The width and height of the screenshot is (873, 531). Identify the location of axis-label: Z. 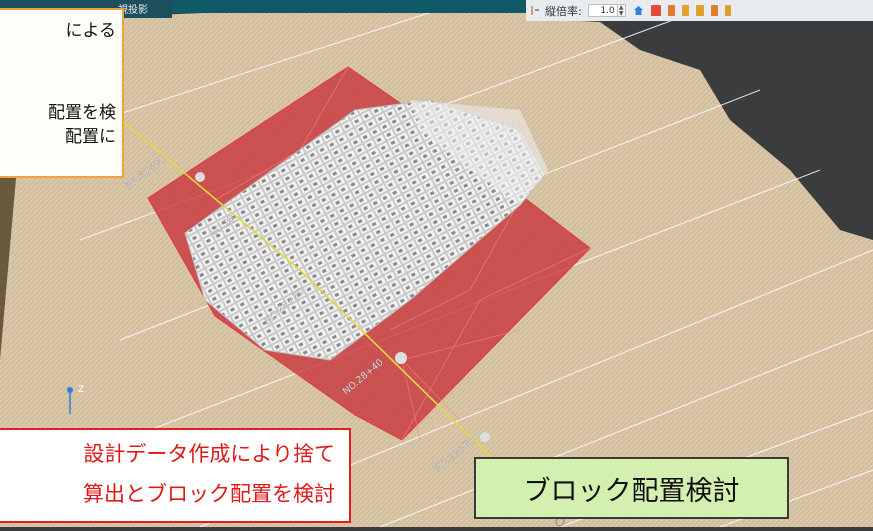
(81, 390).